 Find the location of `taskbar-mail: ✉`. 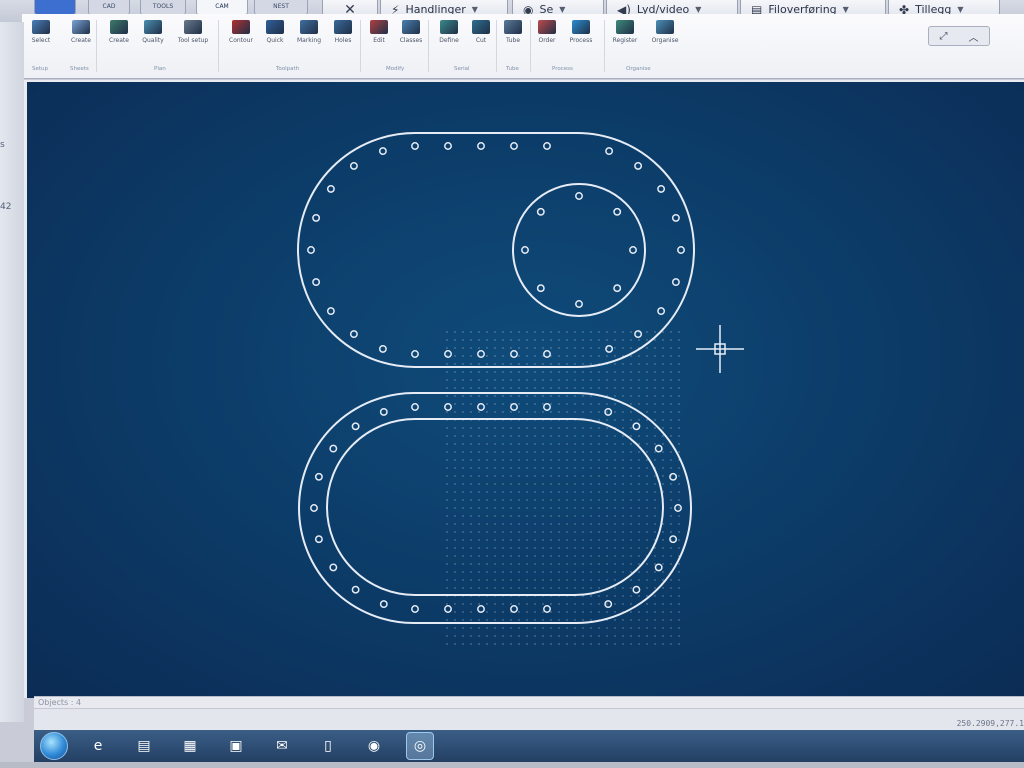

taskbar-mail: ✉ is located at coordinates (282, 746).